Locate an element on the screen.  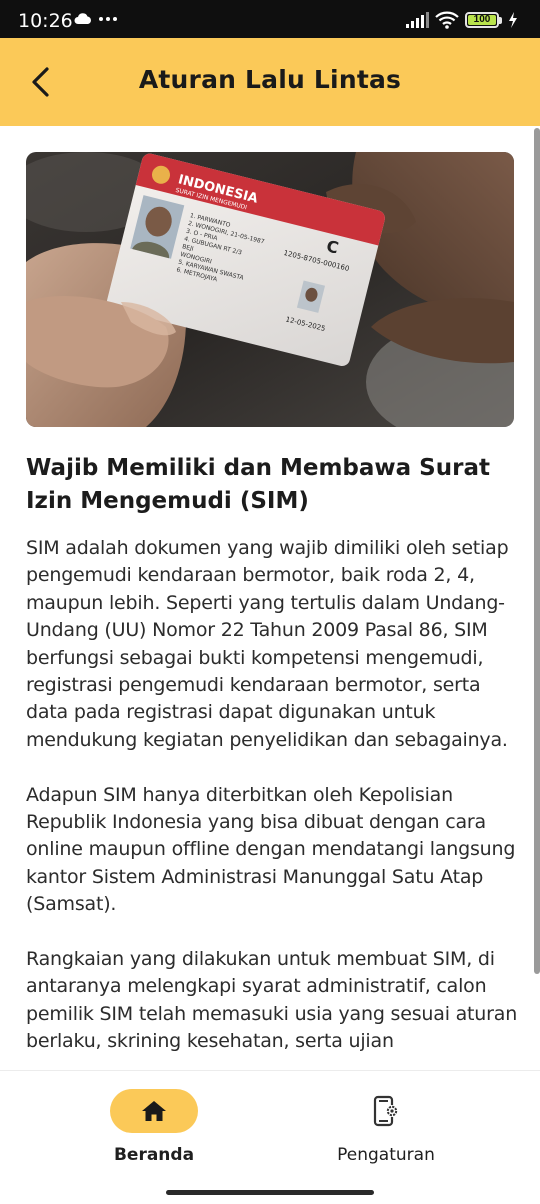
status-system-icons: 100 is located at coordinates (461, 20).